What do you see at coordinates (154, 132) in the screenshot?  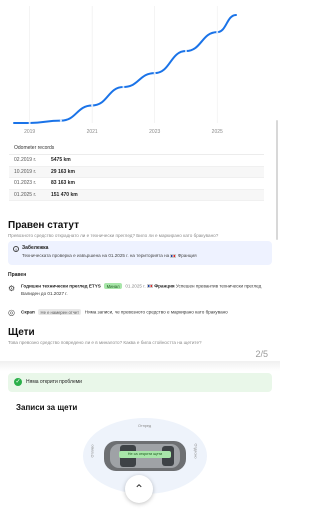 I see `chart-tick-label: 2023` at bounding box center [154, 132].